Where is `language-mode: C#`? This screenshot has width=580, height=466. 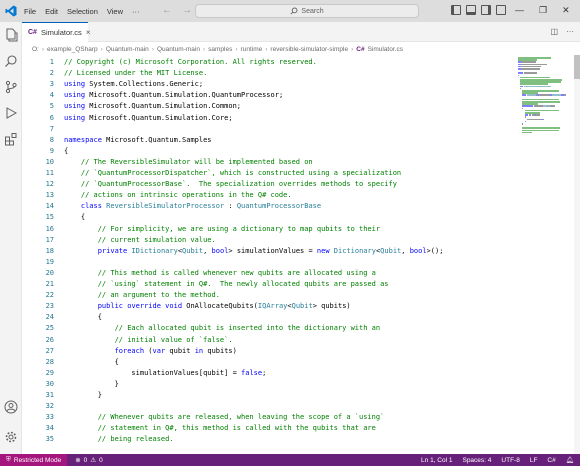
language-mode: C# is located at coordinates (551, 460).